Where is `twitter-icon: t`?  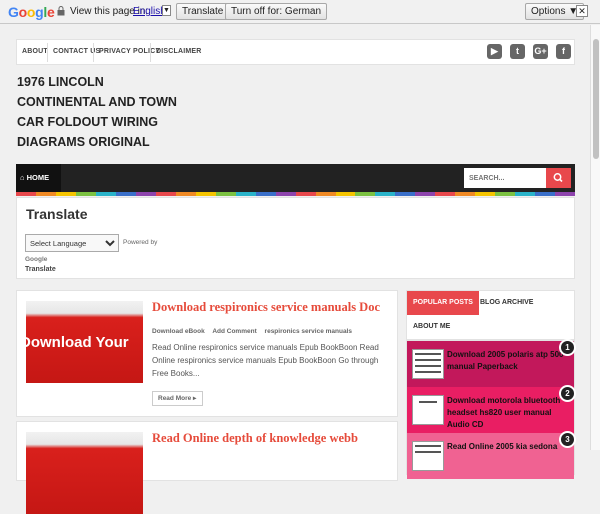
twitter-icon: t is located at coordinates (517, 51).